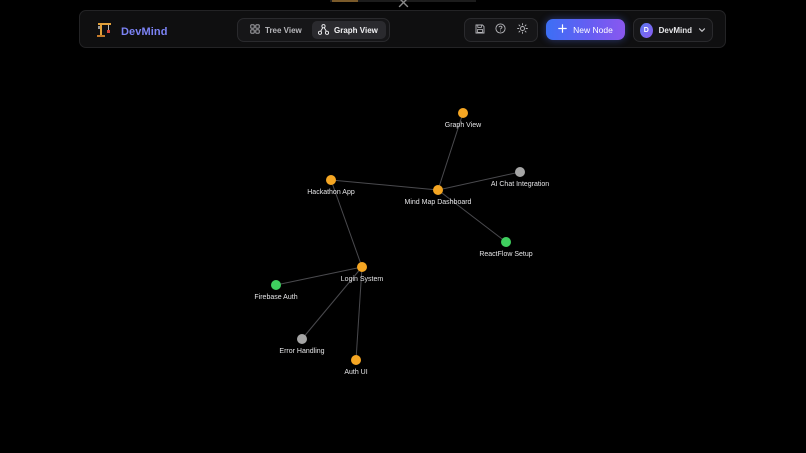 The width and height of the screenshot is (806, 453). I want to click on node-label: ReactFlow Setup, so click(505, 254).